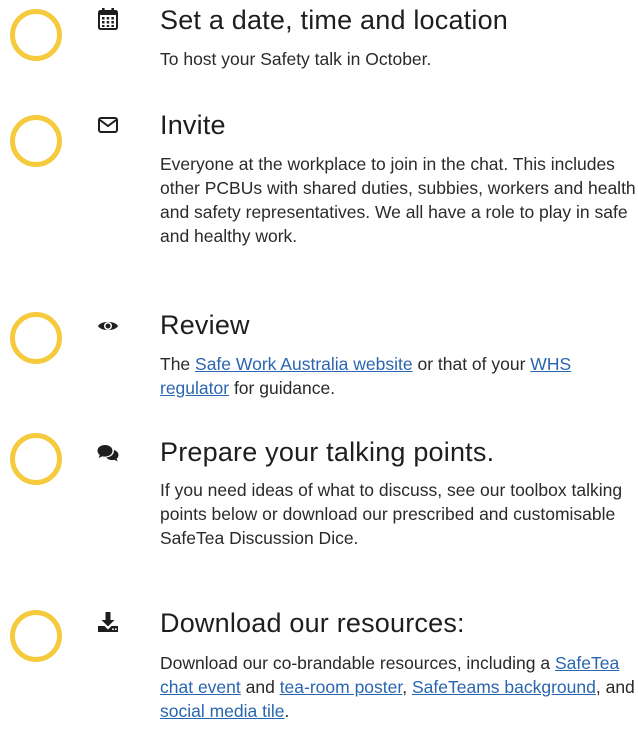 The width and height of the screenshot is (638, 746). What do you see at coordinates (327, 452) in the screenshot?
I see `step-title: Prepare your talking points.` at bounding box center [327, 452].